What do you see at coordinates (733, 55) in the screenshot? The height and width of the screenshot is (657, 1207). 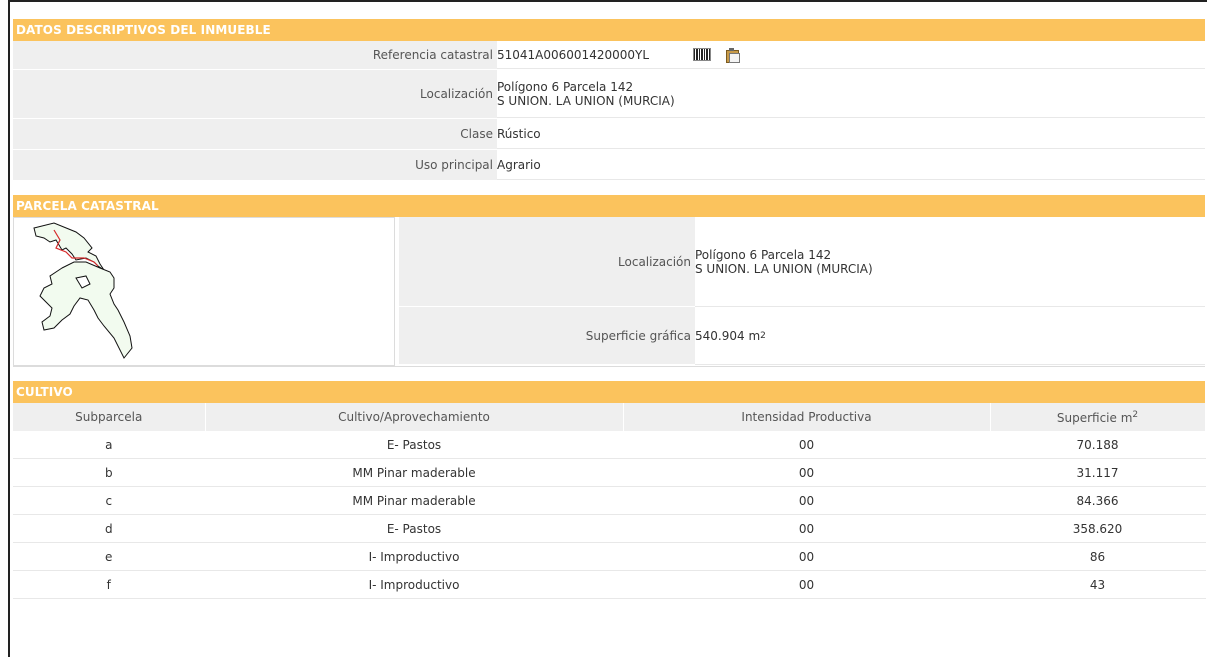 I see `clipboard-icon` at bounding box center [733, 55].